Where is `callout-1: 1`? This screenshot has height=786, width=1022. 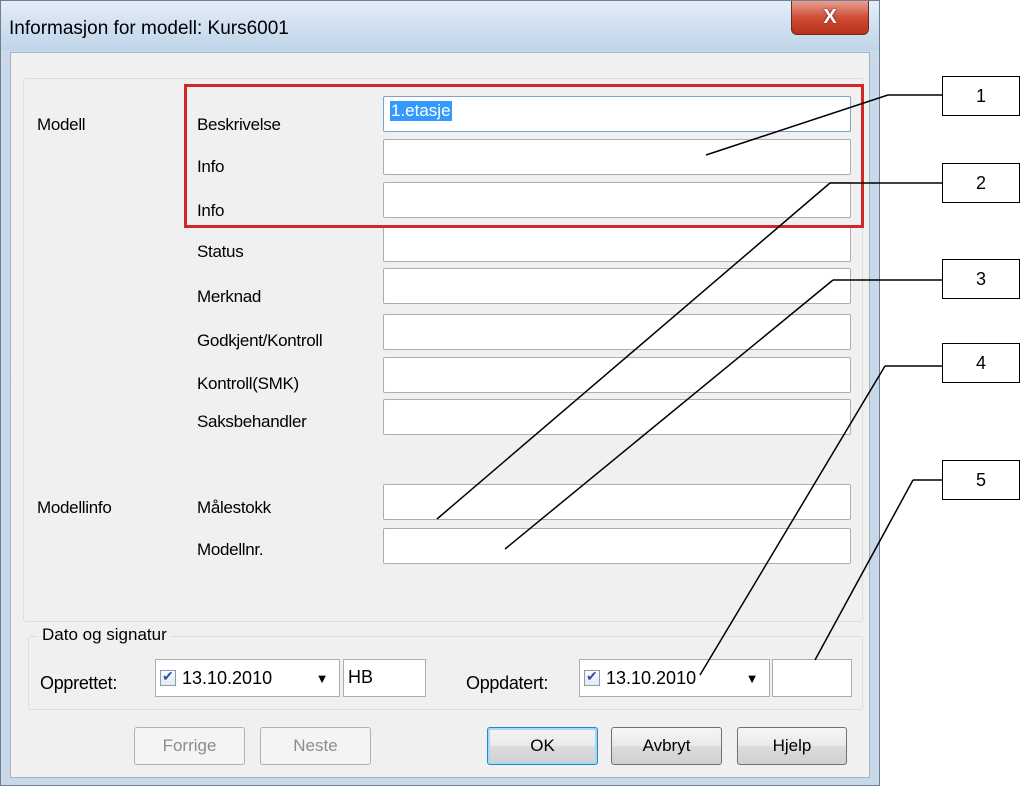
callout-1: 1 is located at coordinates (981, 96).